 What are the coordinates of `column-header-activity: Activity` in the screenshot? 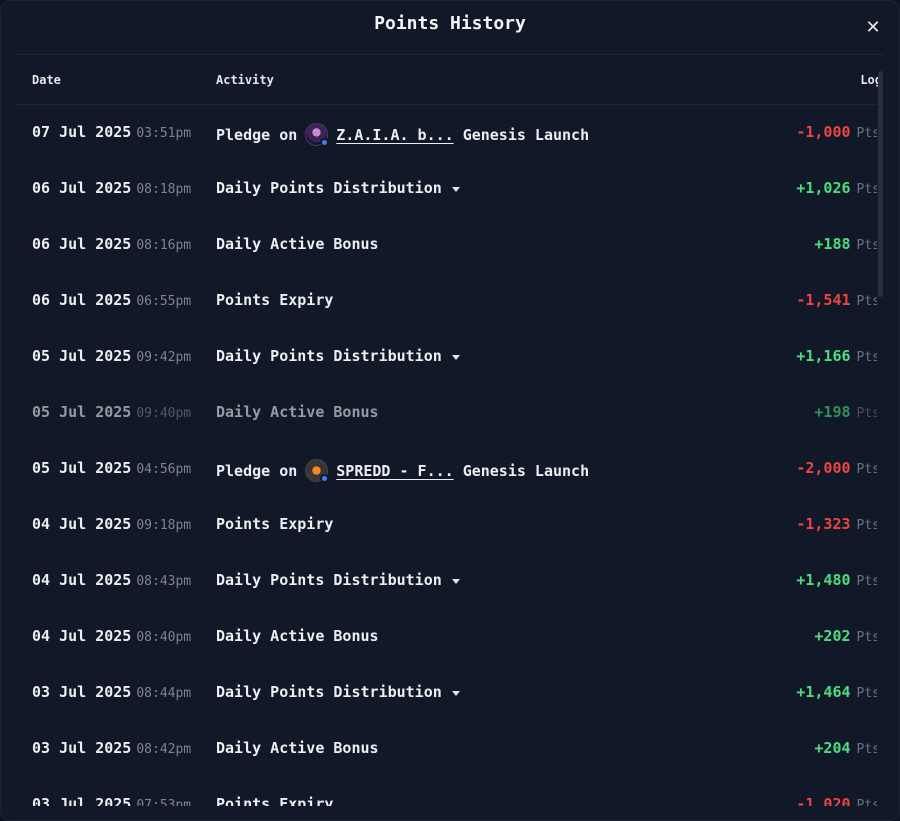 It's located at (245, 80).